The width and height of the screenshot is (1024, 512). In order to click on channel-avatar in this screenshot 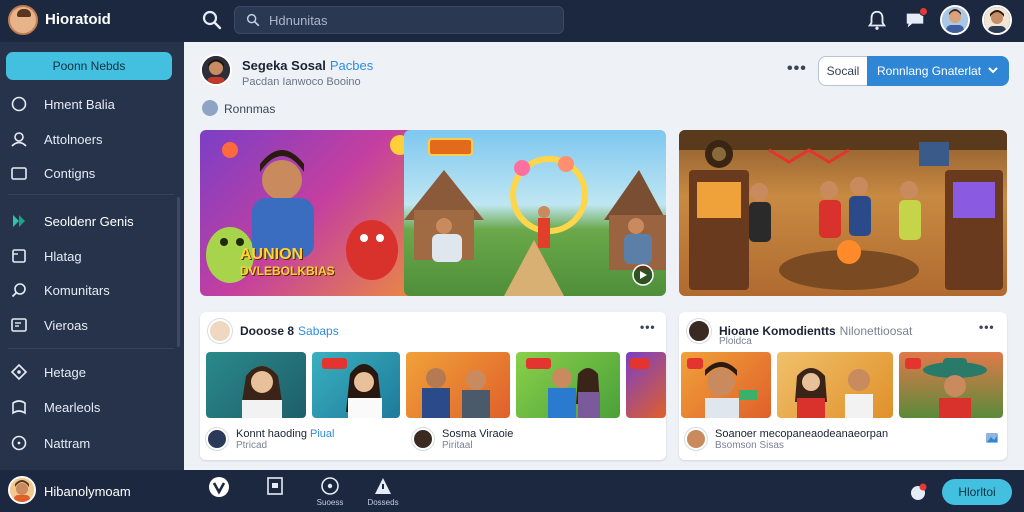, I will do `click(216, 70)`.